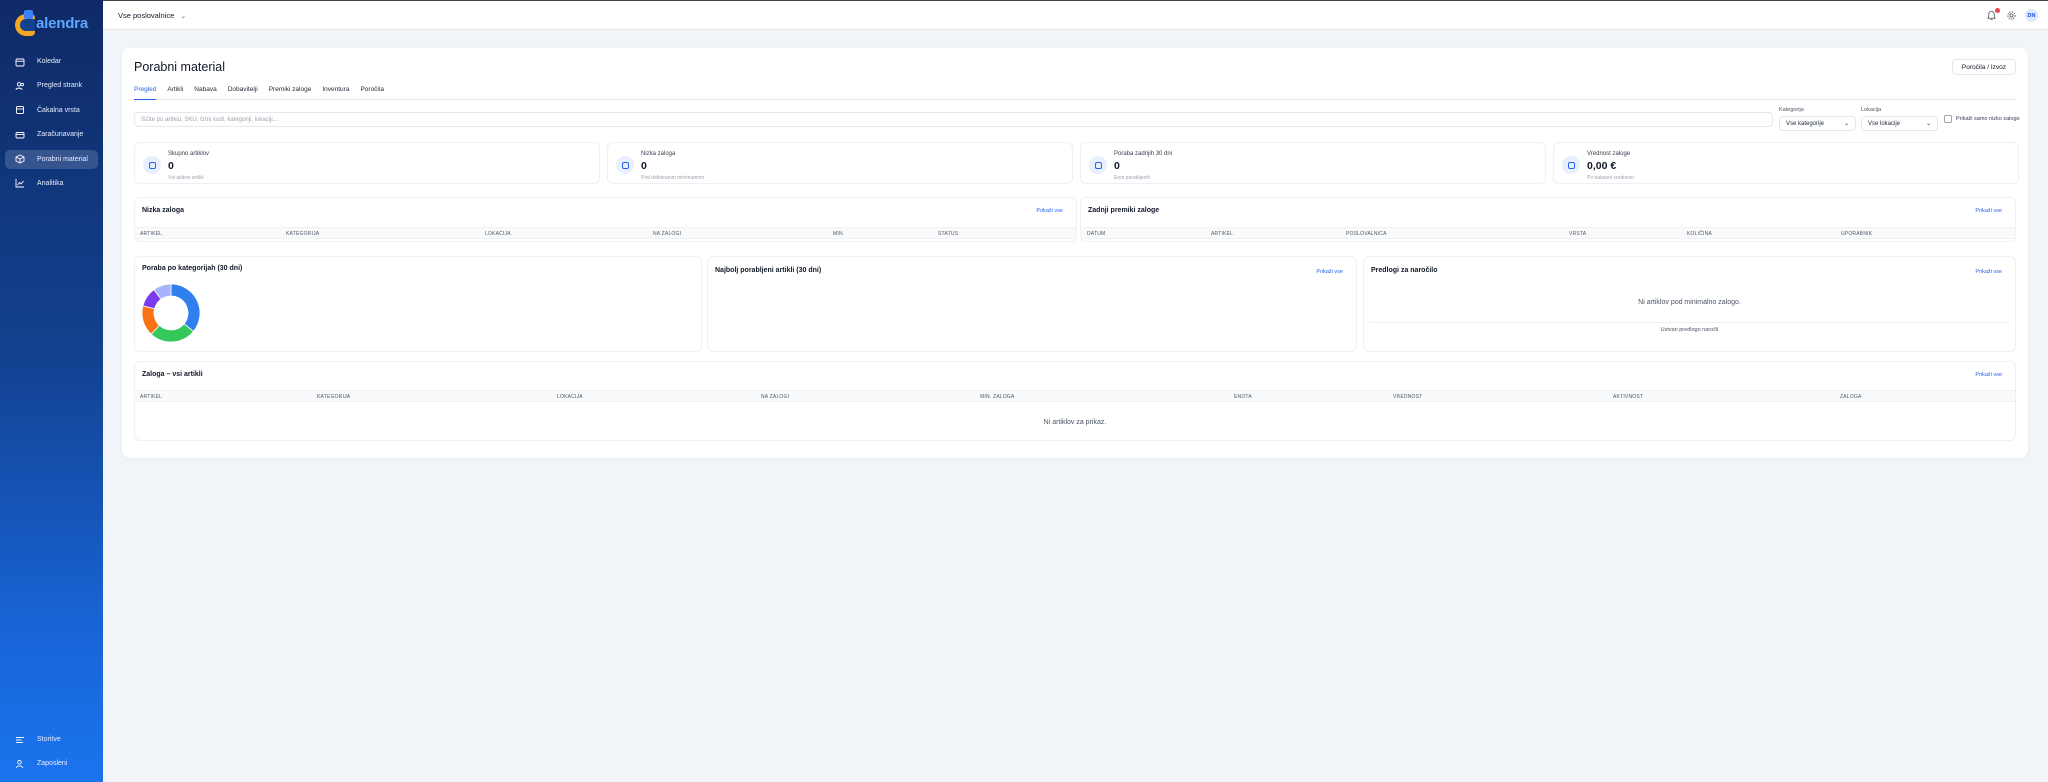 This screenshot has width=2048, height=782. Describe the element at coordinates (1366, 234) in the screenshot. I see `column-header: POSLOVALNICA` at that location.